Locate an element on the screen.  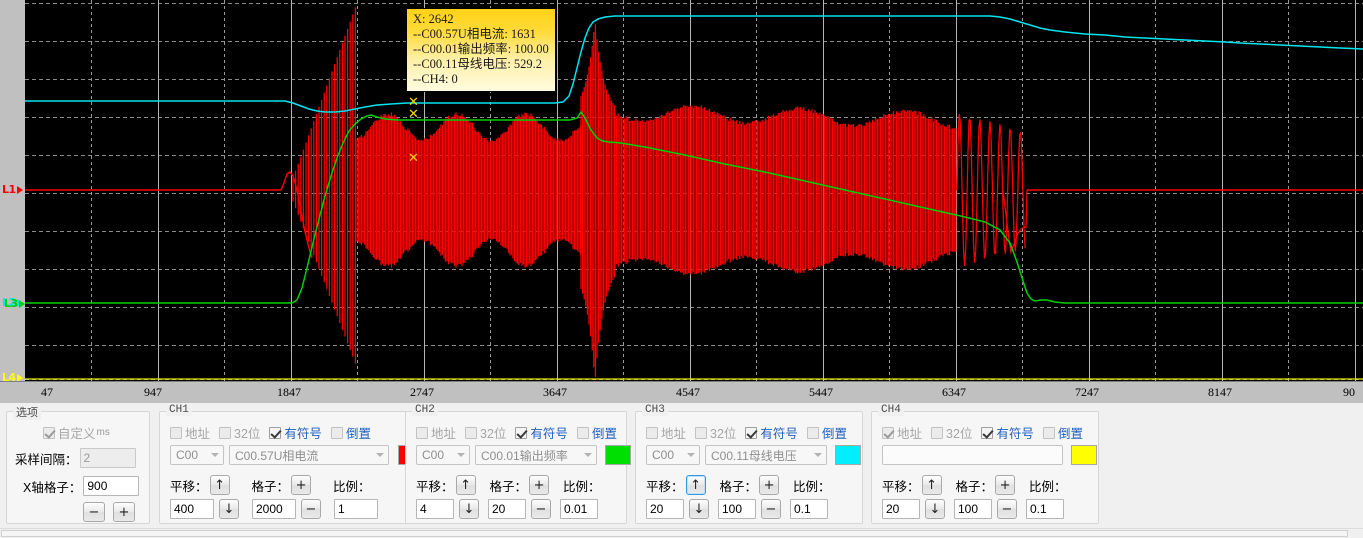
ch1-param-labels-row: 平移： ↑ 格子： + 比例： is located at coordinates (270, 485).